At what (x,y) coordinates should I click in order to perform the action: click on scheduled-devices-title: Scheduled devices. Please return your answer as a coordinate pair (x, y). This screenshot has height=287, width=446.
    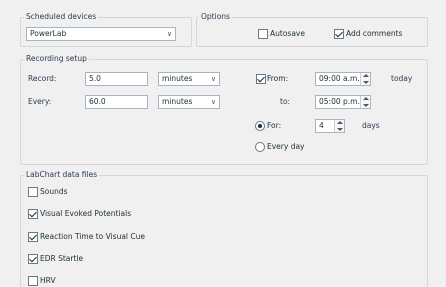
    Looking at the image, I should click on (61, 17).